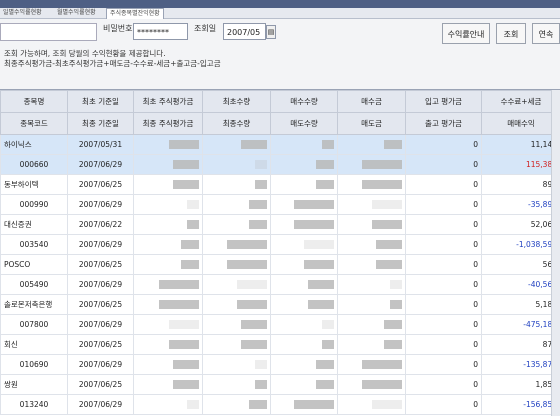  I want to click on table-row: 0132402007/06/290-156,850, so click(280, 405).